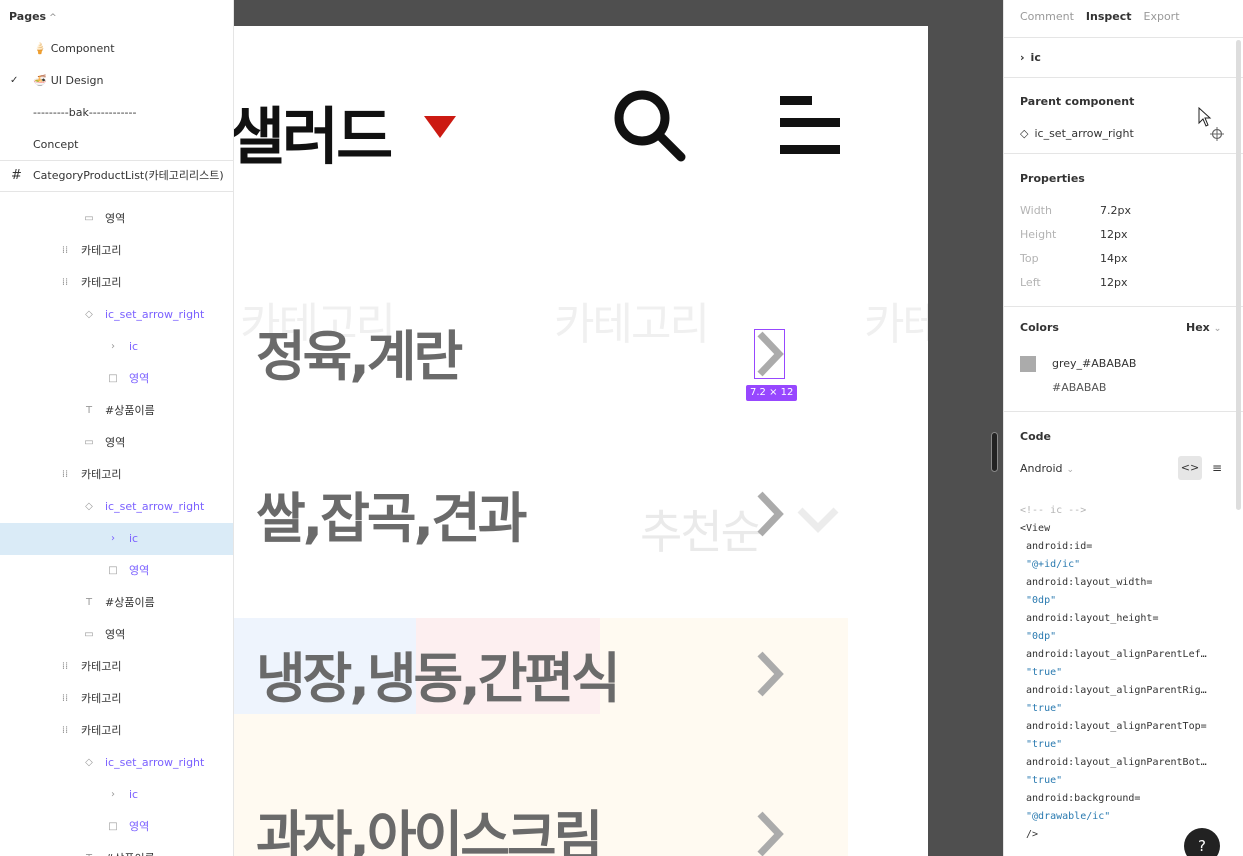  Describe the element at coordinates (438, 673) in the screenshot. I see `category-label: 냉장,냉동,간편식` at that location.